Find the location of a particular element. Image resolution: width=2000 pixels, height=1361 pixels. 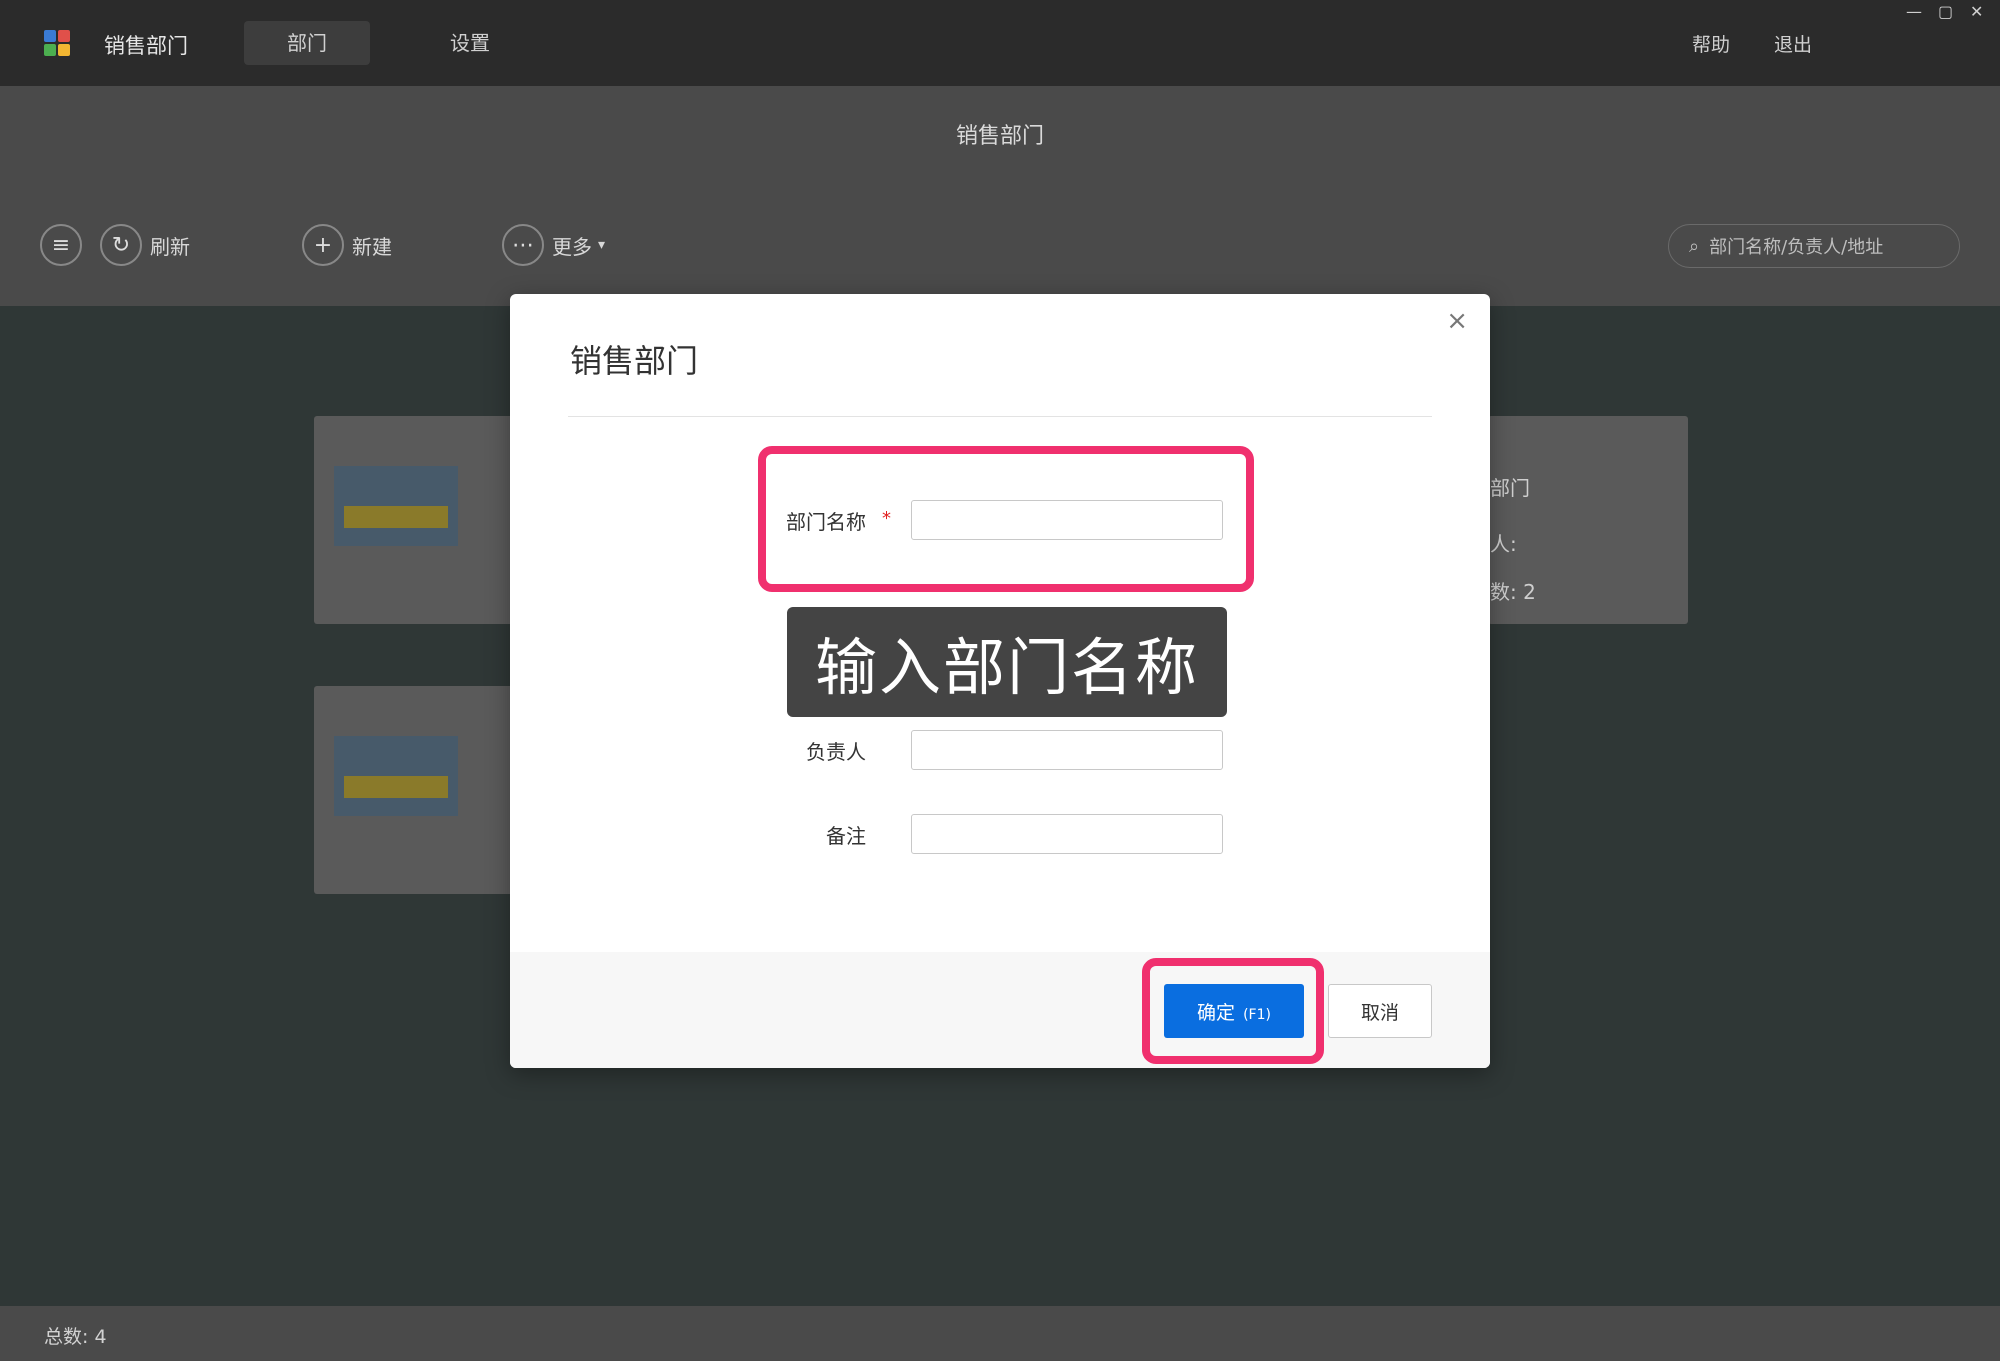

divider is located at coordinates (1000, 416).